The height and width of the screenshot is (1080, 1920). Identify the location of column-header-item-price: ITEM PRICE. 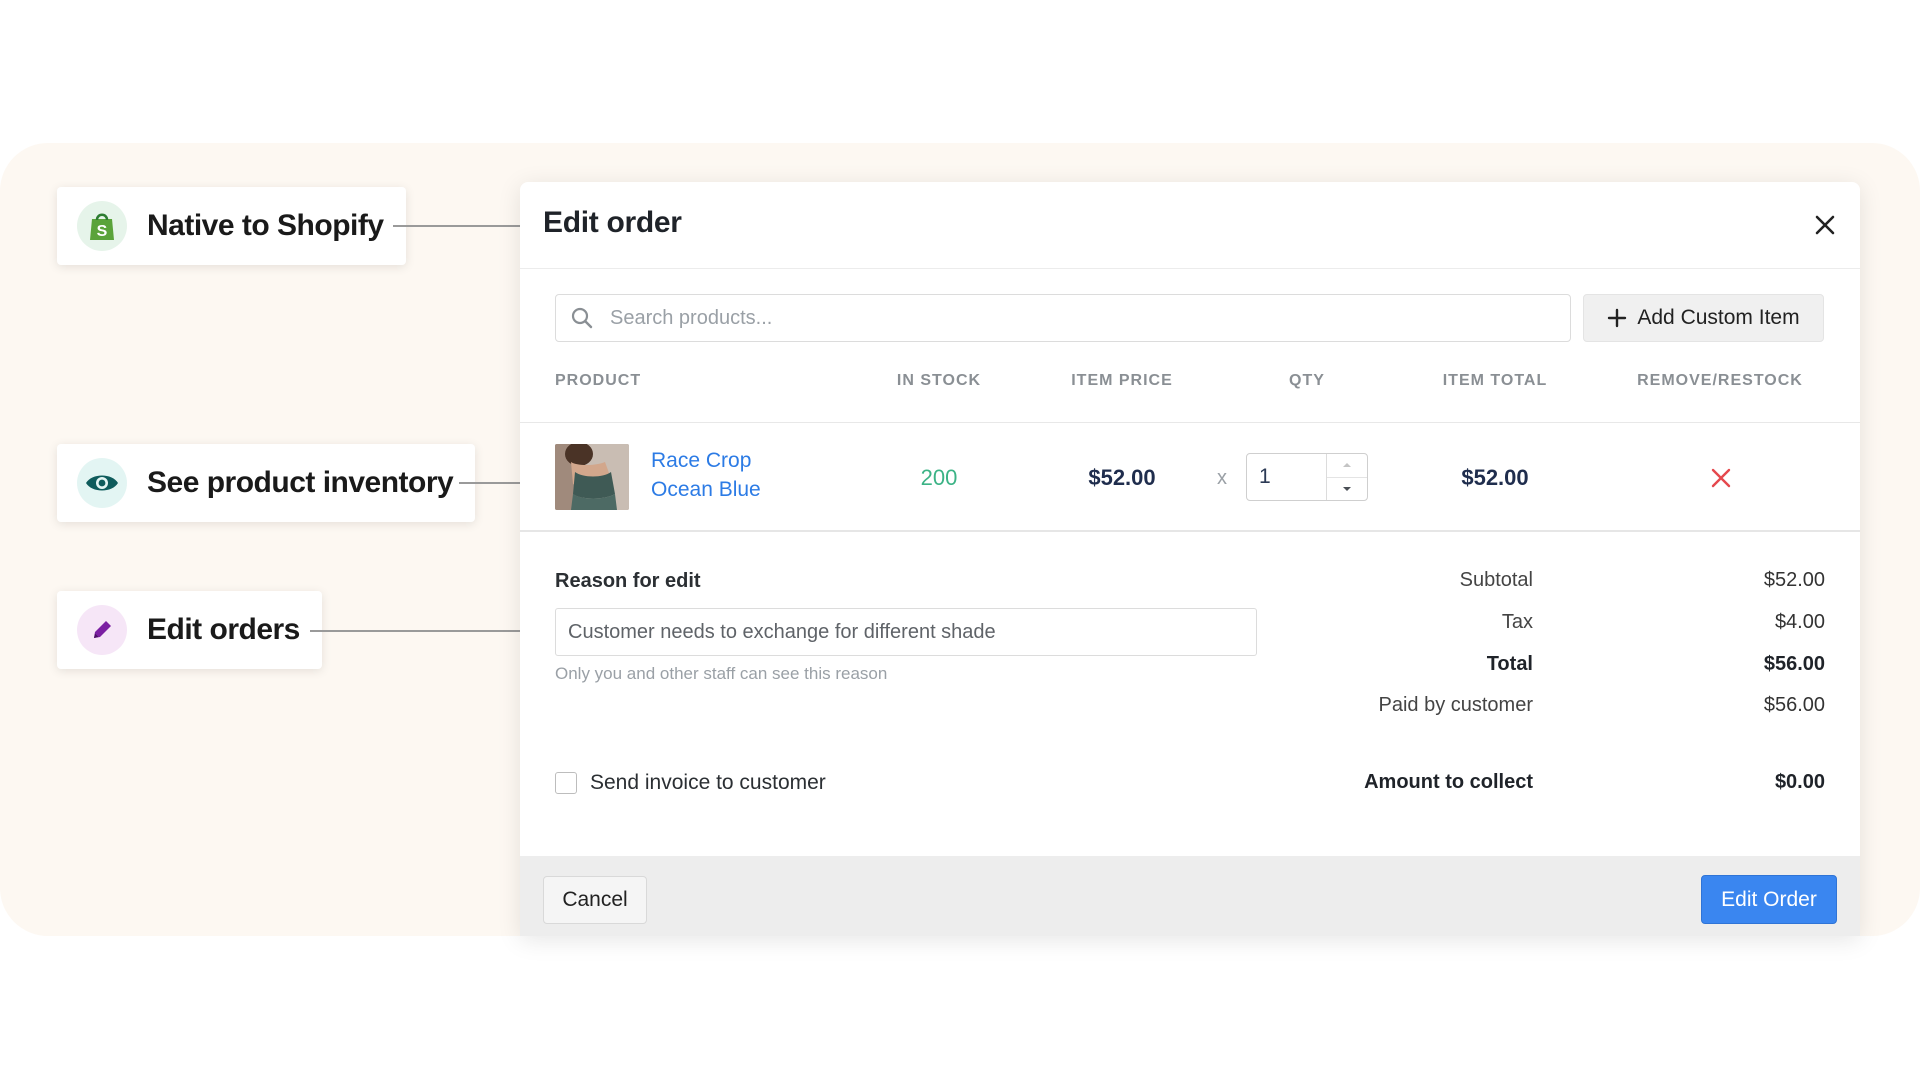
(1122, 380).